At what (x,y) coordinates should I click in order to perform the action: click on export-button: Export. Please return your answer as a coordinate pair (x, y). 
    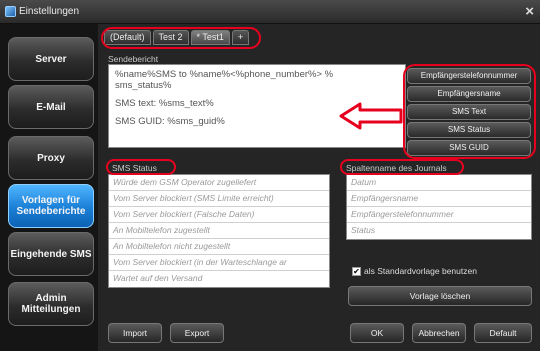
    Looking at the image, I should click on (197, 333).